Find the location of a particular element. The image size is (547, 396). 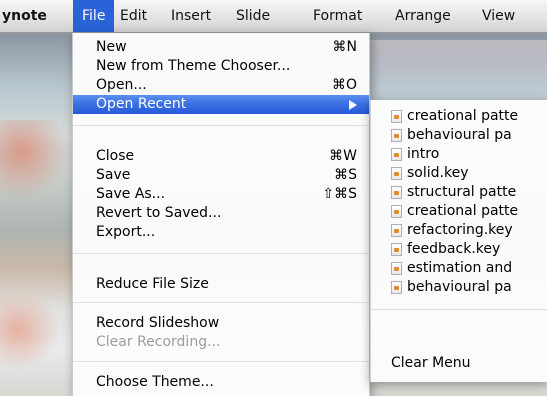

menu-item-reduce-file-size: Reduce File Size is located at coordinates (221, 284).